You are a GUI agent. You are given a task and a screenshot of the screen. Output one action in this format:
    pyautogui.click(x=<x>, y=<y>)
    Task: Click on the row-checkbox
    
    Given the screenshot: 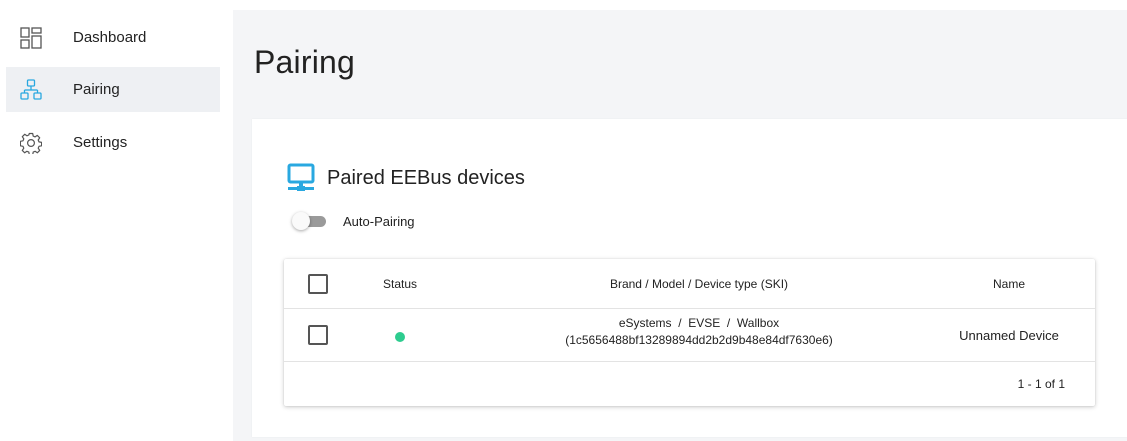 What is the action you would take?
    pyautogui.click(x=318, y=335)
    